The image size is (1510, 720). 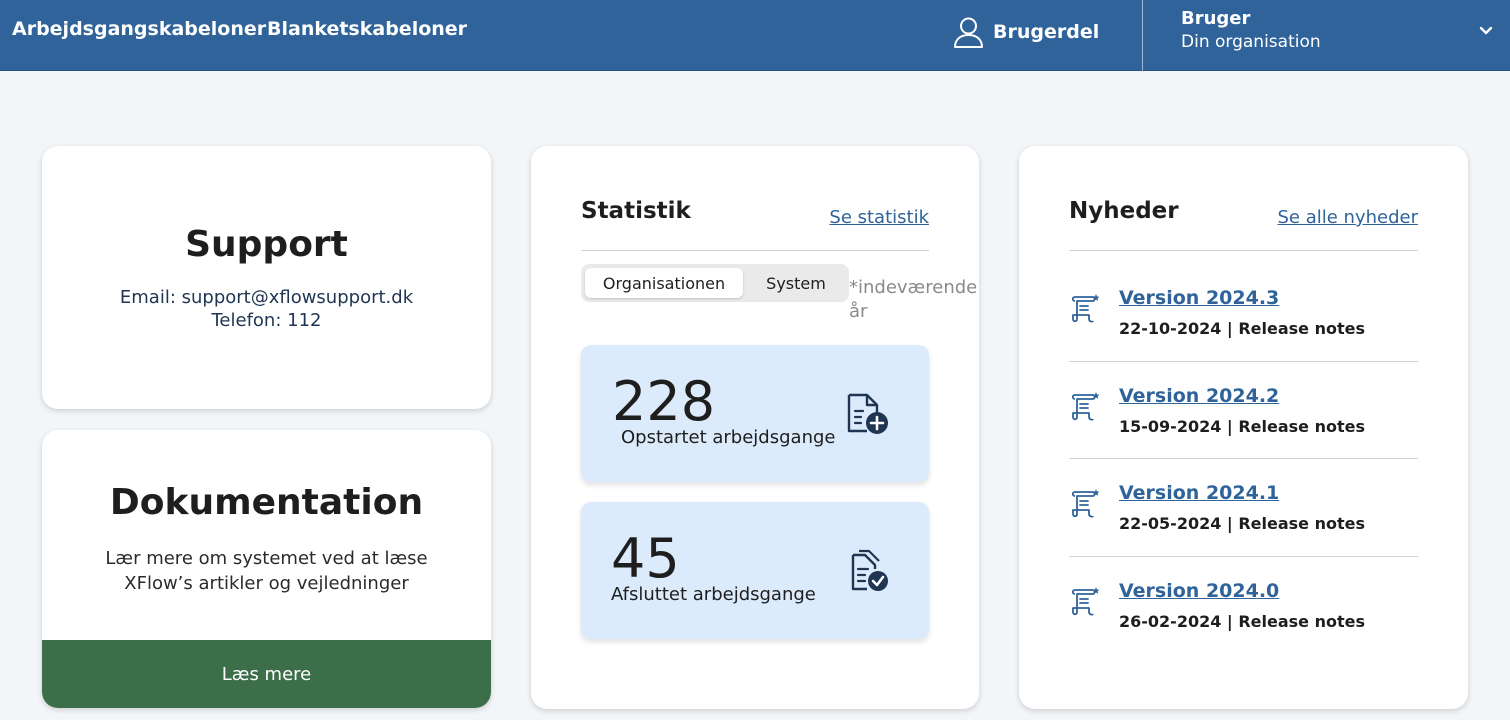 What do you see at coordinates (1199, 298) in the screenshot?
I see `news-version-link: Version 2024.3` at bounding box center [1199, 298].